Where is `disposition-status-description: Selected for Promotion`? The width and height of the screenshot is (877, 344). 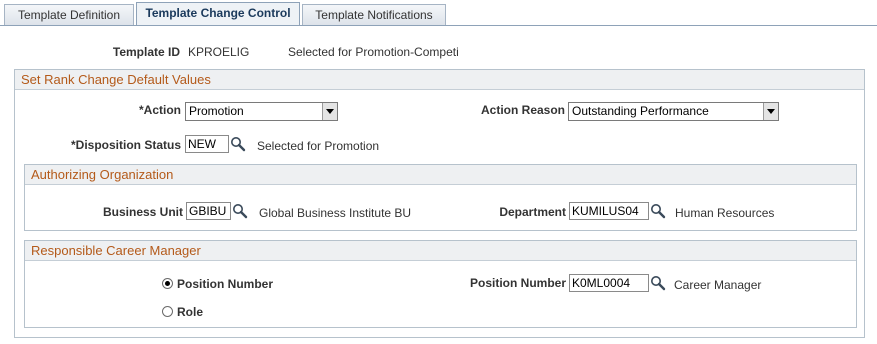 disposition-status-description: Selected for Promotion is located at coordinates (318, 146).